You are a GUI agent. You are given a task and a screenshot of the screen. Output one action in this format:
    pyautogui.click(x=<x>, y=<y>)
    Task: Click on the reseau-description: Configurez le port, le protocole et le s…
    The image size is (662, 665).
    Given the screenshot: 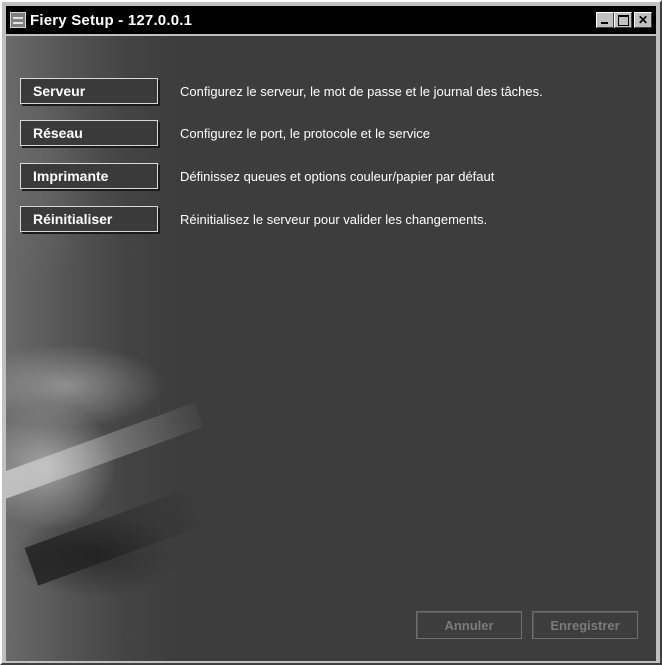 What is the action you would take?
    pyautogui.click(x=305, y=133)
    